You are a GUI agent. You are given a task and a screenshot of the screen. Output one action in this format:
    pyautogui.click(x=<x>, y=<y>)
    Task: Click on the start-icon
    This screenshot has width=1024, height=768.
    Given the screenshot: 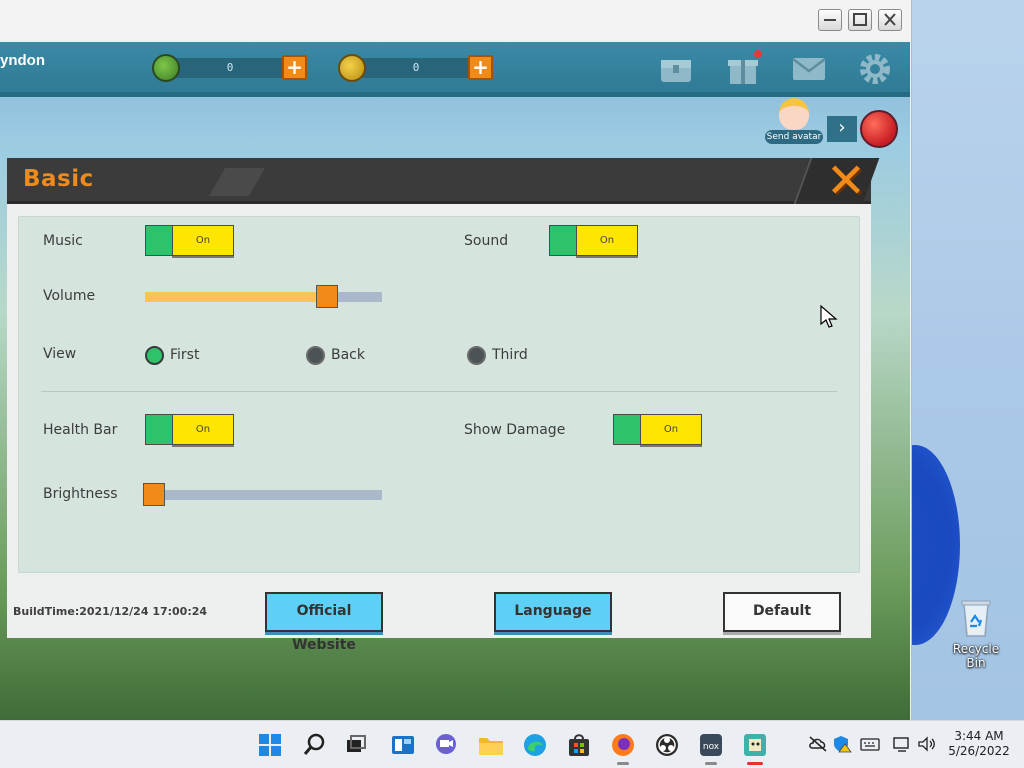 What is the action you would take?
    pyautogui.click(x=270, y=745)
    